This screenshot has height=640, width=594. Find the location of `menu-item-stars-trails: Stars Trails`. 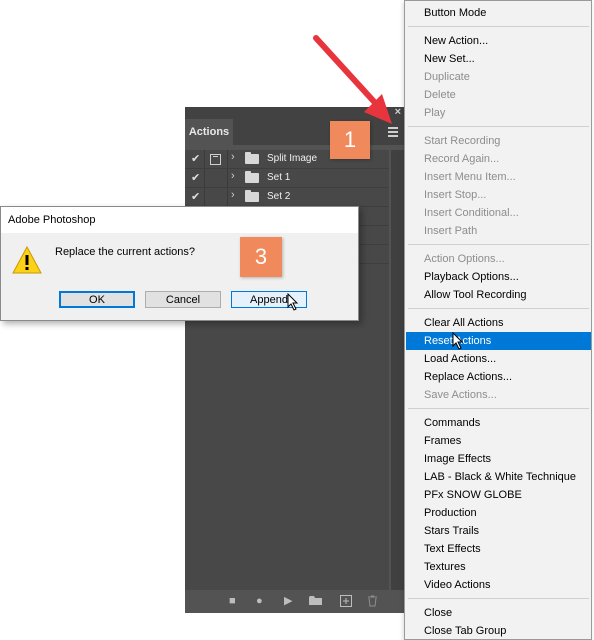

menu-item-stars-trails: Stars Trails is located at coordinates (498, 531).